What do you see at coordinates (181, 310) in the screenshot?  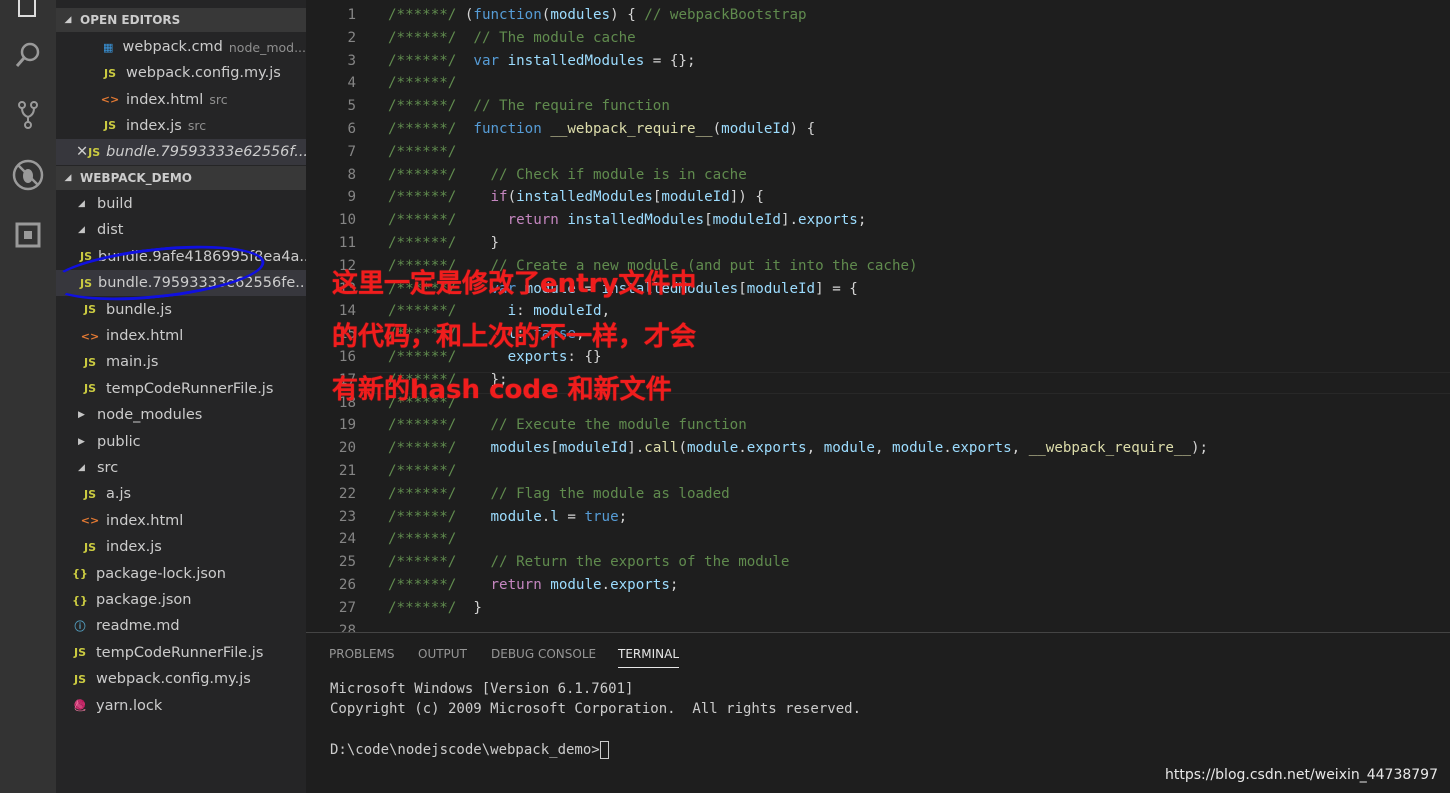 I see `file-item: JS bundle.js` at bounding box center [181, 310].